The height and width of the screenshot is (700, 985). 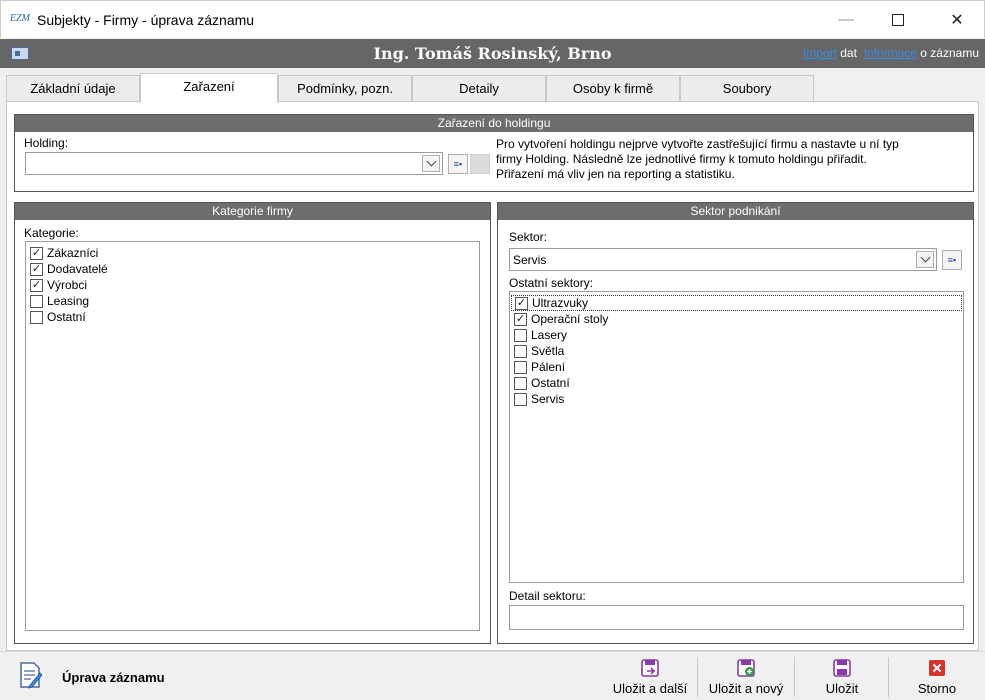 What do you see at coordinates (252, 301) in the screenshot?
I see `category-item-leasing: Leasing` at bounding box center [252, 301].